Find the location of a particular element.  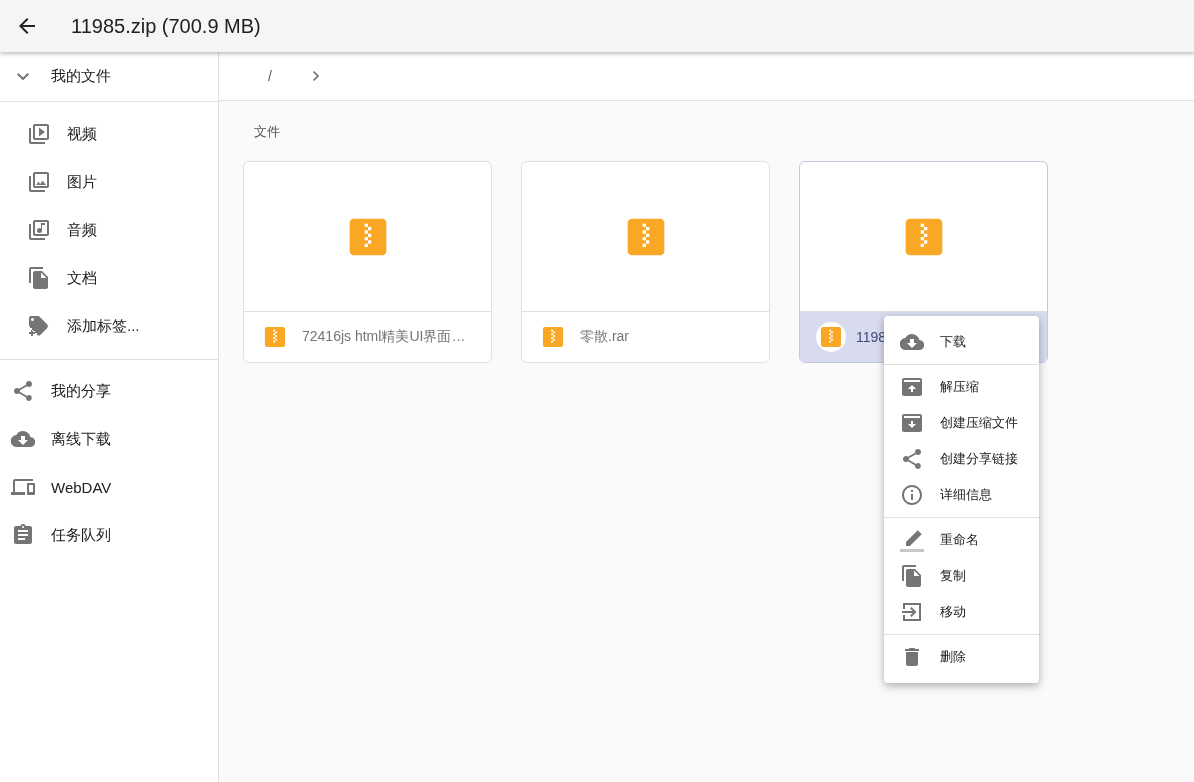

window-title: 11985.zip (700.9 MB) is located at coordinates (166, 26).